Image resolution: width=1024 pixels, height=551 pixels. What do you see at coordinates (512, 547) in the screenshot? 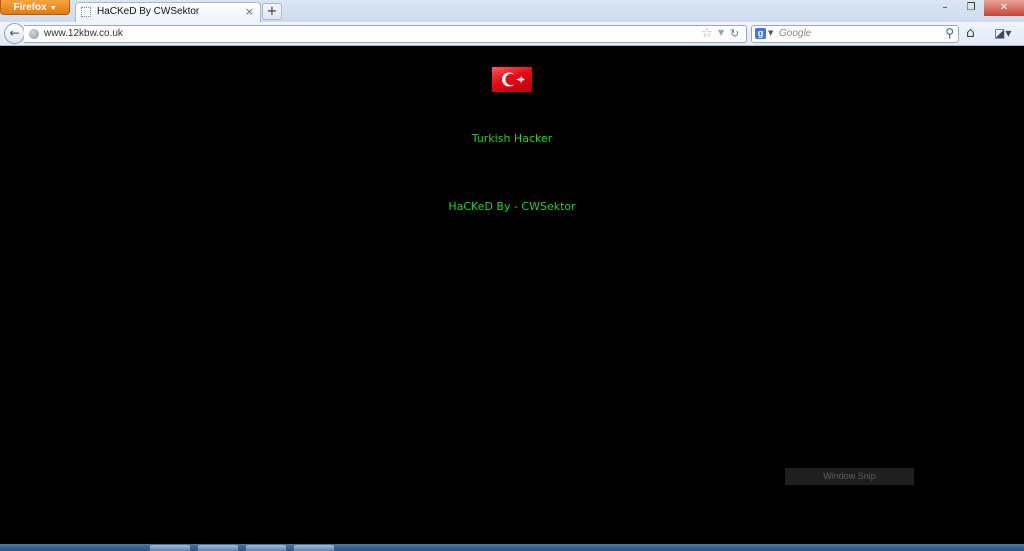
I see `taskbar` at bounding box center [512, 547].